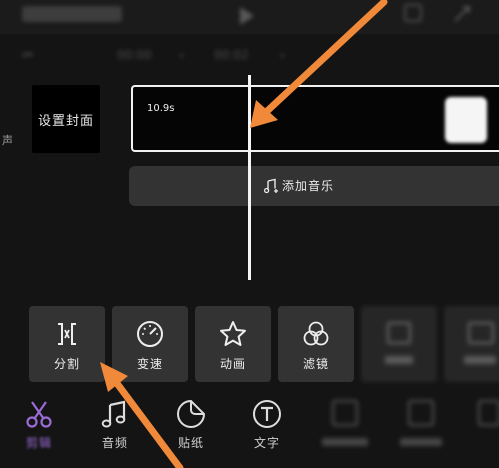 The width and height of the screenshot is (499, 468). Describe the element at coordinates (161, 108) in the screenshot. I see `clip-duration: 10.9s` at that location.